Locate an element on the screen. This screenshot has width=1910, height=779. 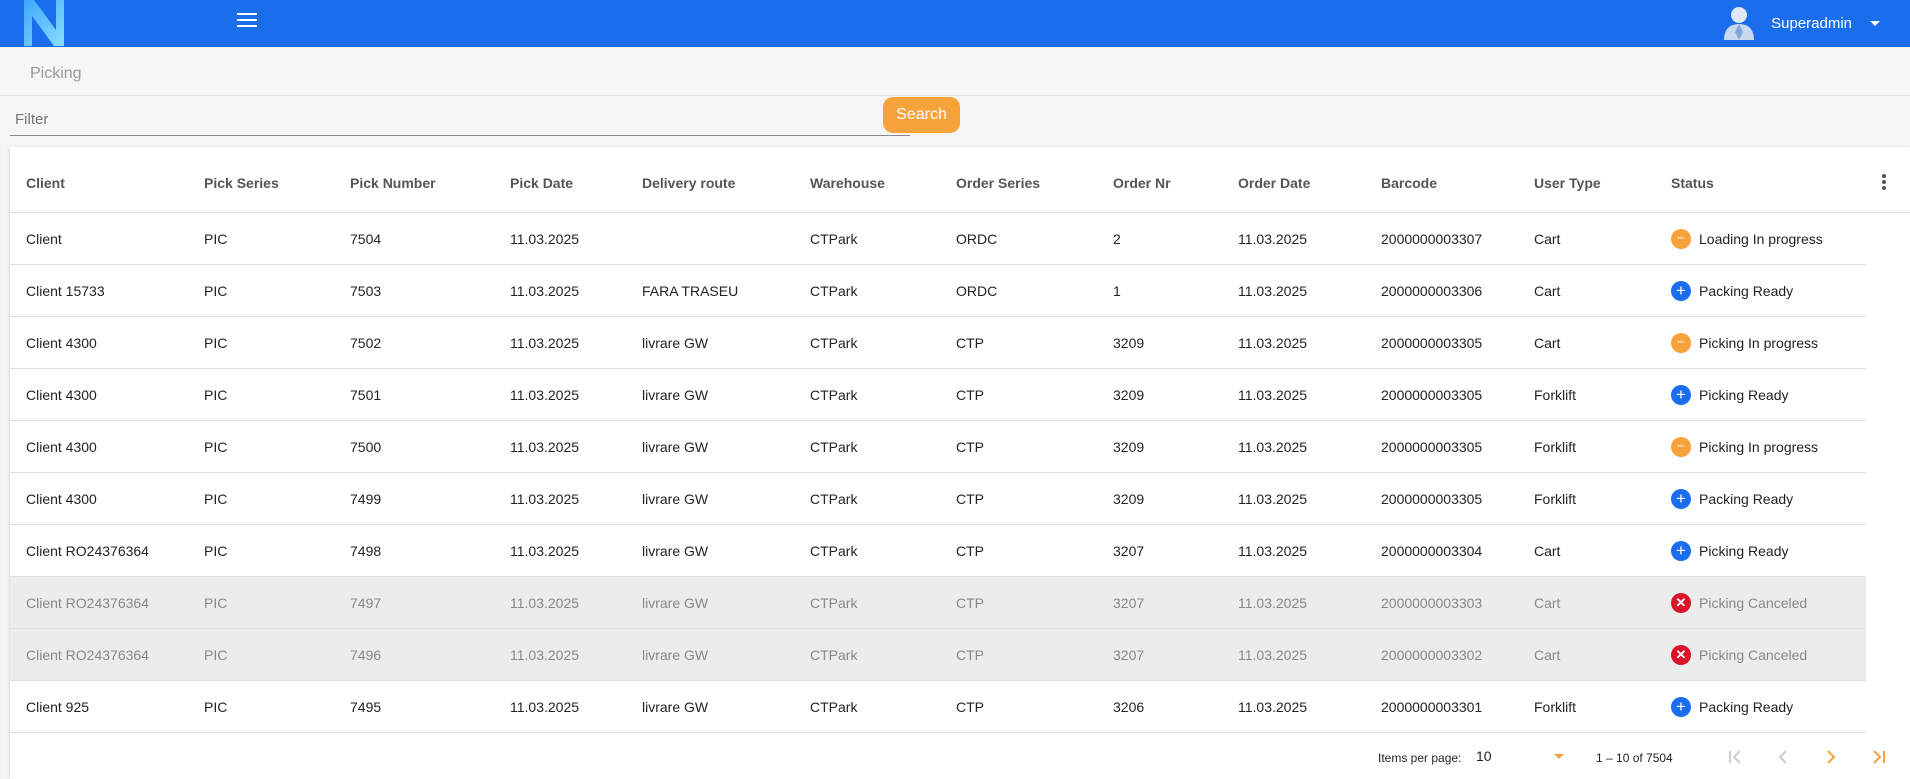
column-header-warehouse: Warehouse is located at coordinates (847, 183).